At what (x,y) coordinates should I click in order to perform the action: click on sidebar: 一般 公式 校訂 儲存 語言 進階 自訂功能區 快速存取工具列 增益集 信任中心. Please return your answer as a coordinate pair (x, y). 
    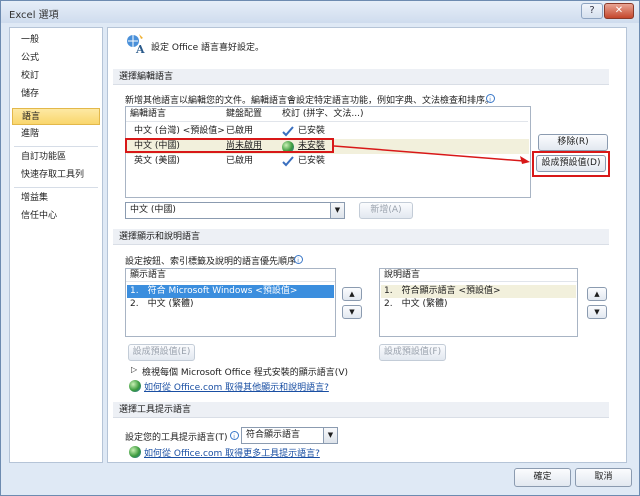
    Looking at the image, I should click on (56, 245).